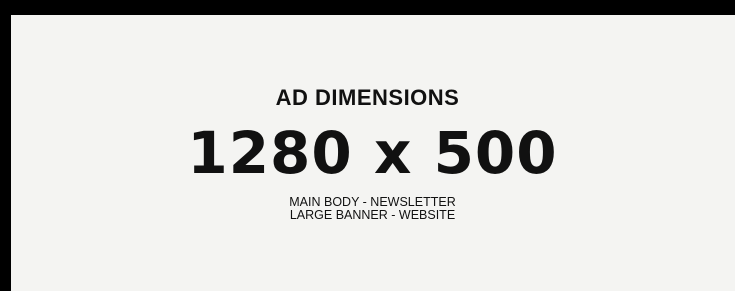  What do you see at coordinates (367, 97) in the screenshot?
I see `ad-dimensions-heading: AD DIMENSIONS` at bounding box center [367, 97].